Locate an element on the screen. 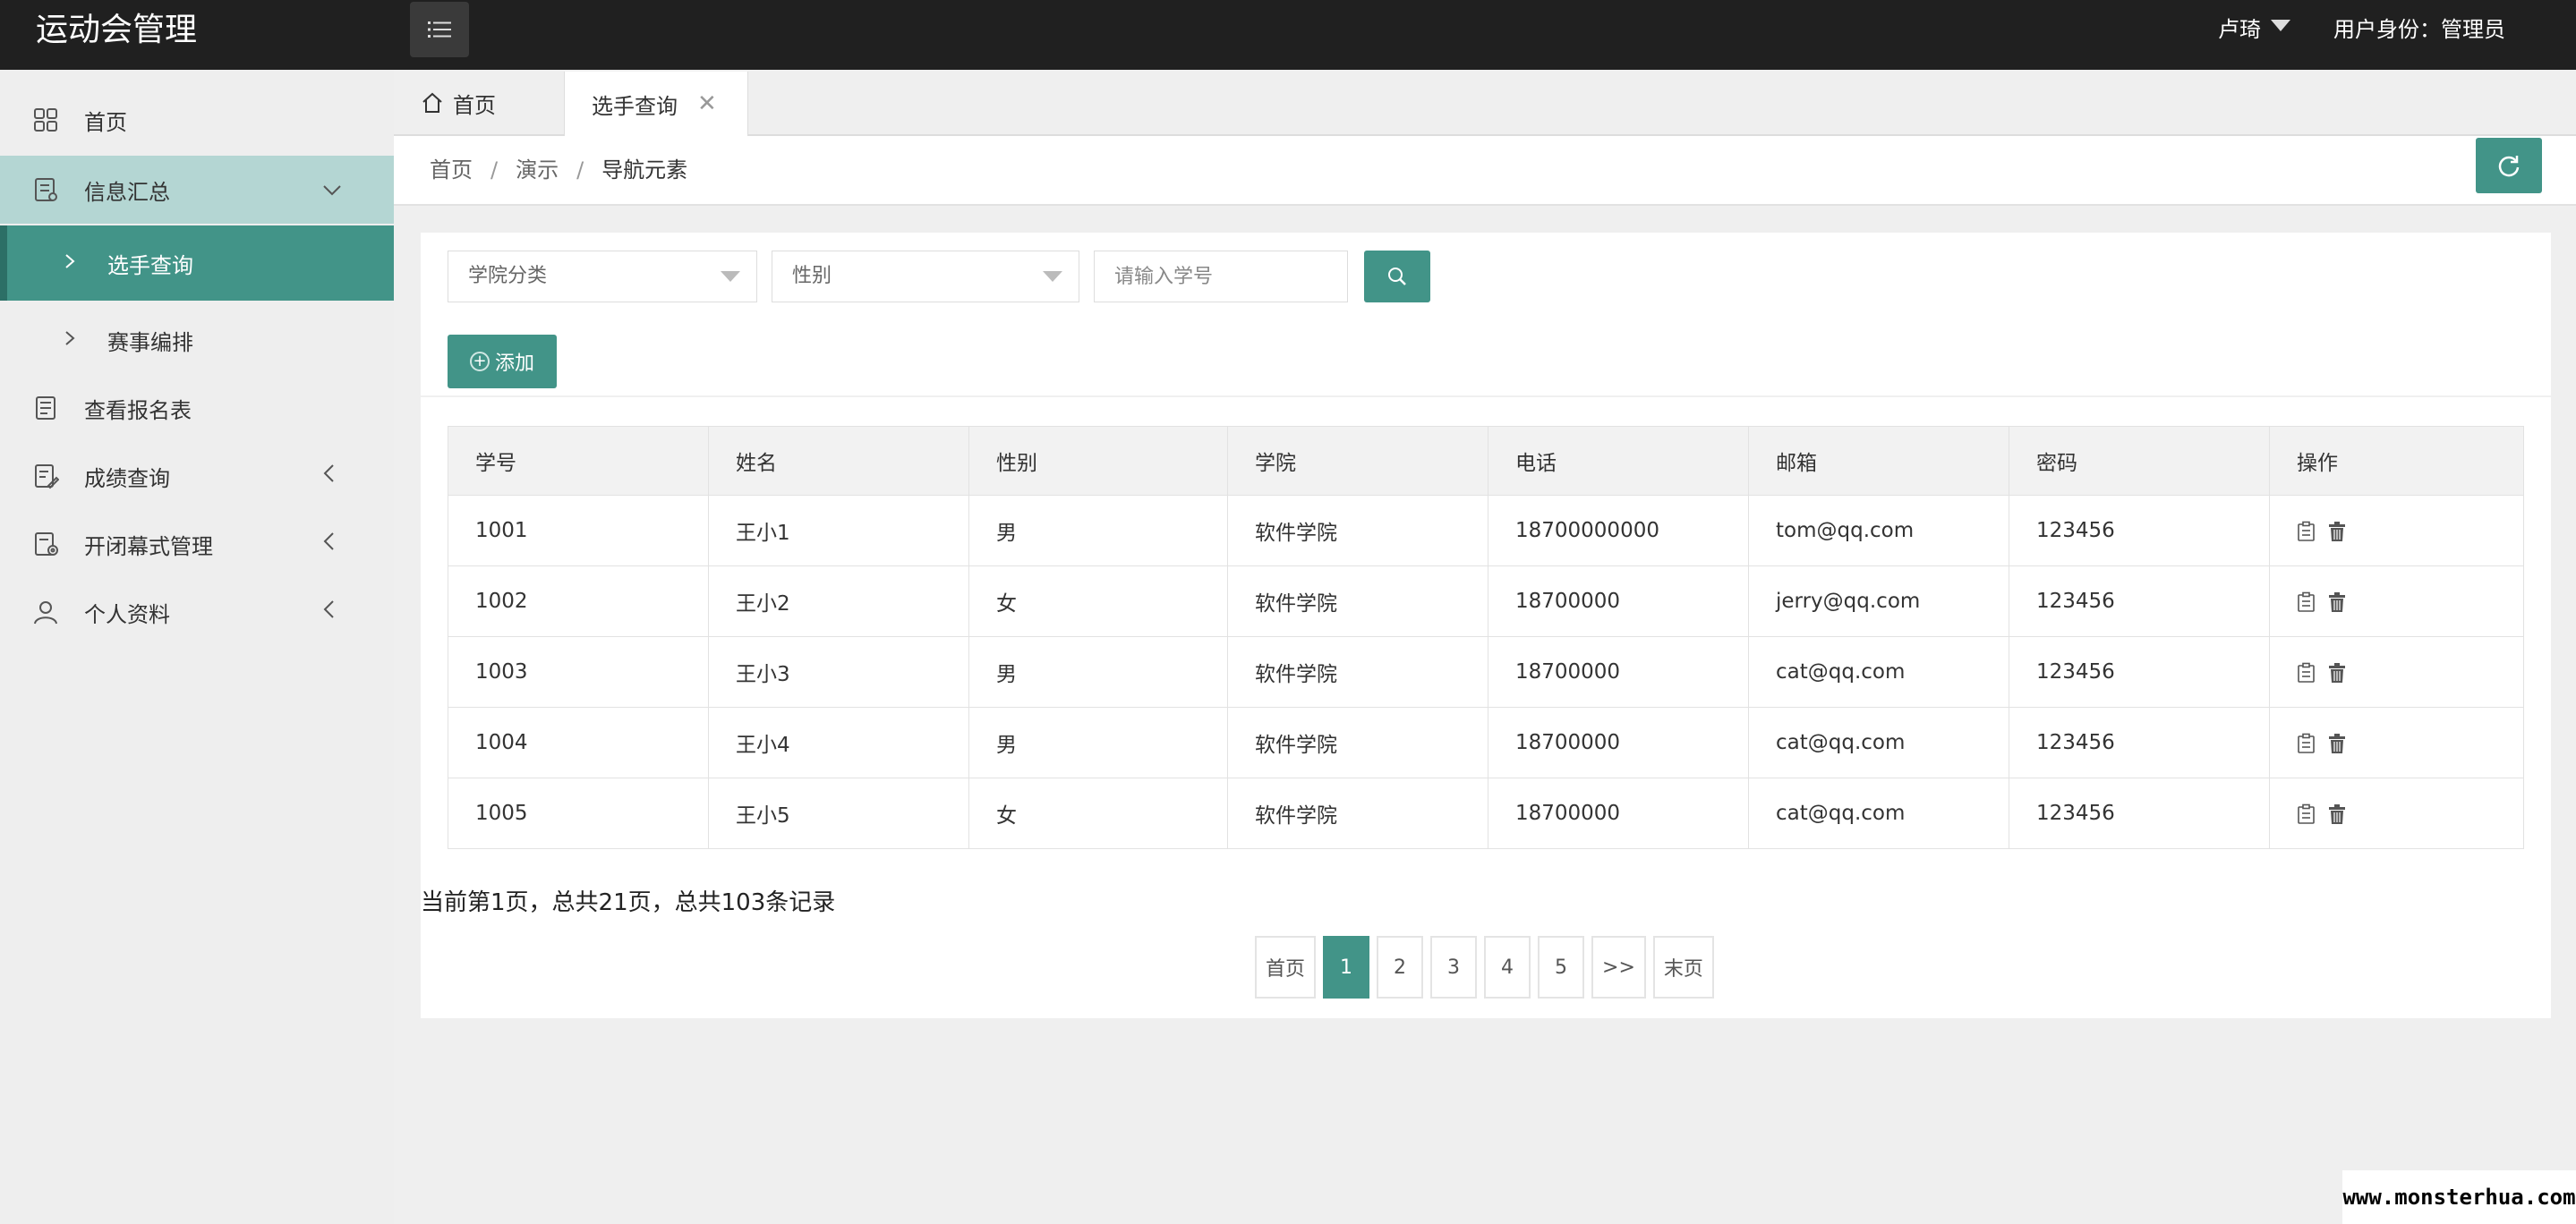 This screenshot has height=1224, width=2576. page-next-button: >> is located at coordinates (1618, 967).